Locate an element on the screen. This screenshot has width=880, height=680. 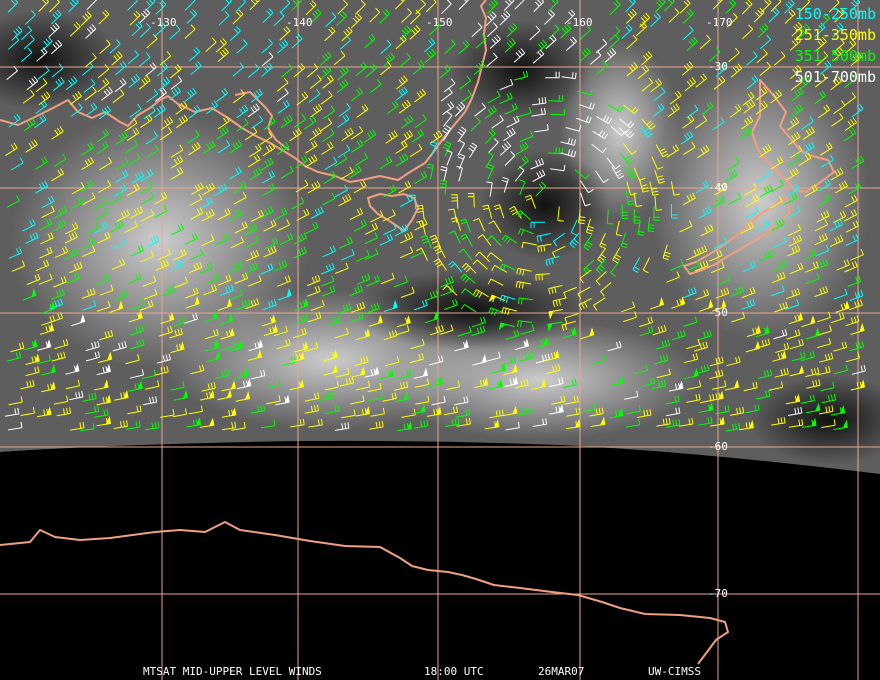
lon-label-170: -170 is located at coordinates (719, 22).